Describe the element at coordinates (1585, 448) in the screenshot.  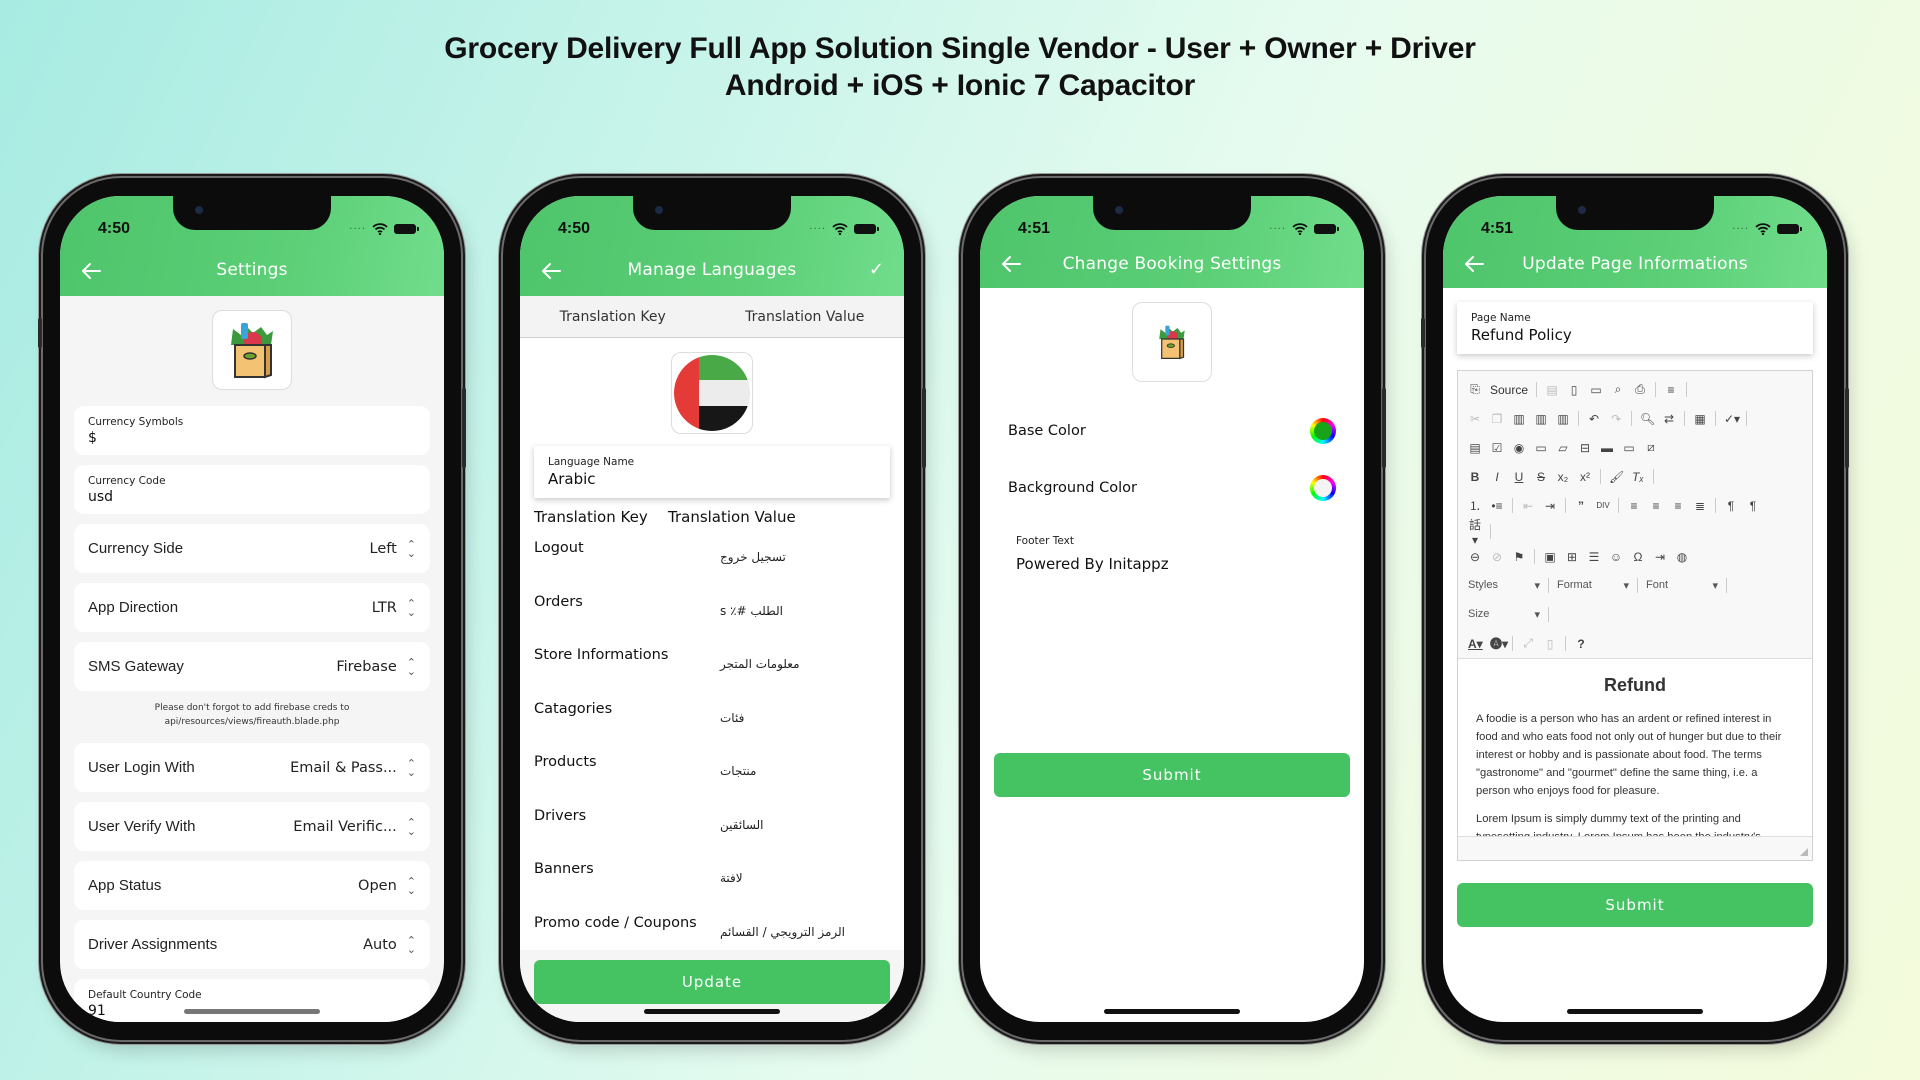
I see `select-field-icon: ⊟` at that location.